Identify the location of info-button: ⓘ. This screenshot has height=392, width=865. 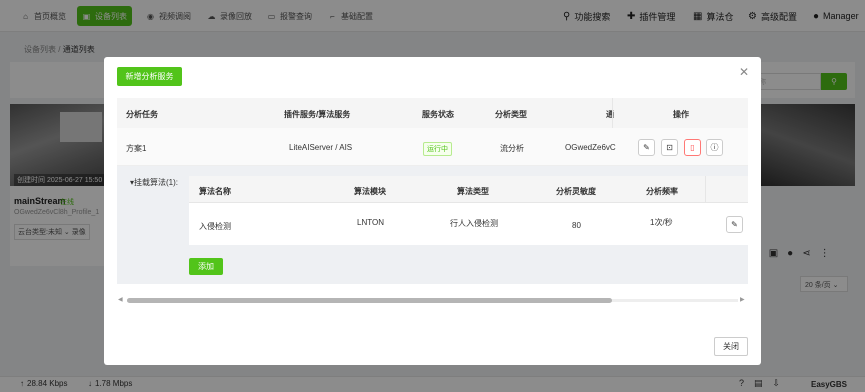
(714, 147).